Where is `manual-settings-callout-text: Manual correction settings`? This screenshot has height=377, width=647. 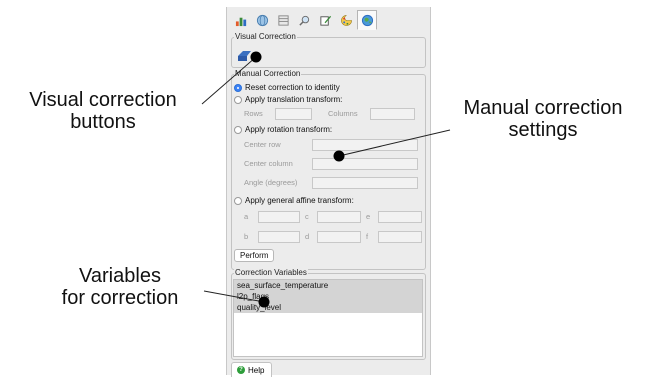
manual-settings-callout-text: Manual correction settings is located at coordinates (543, 119).